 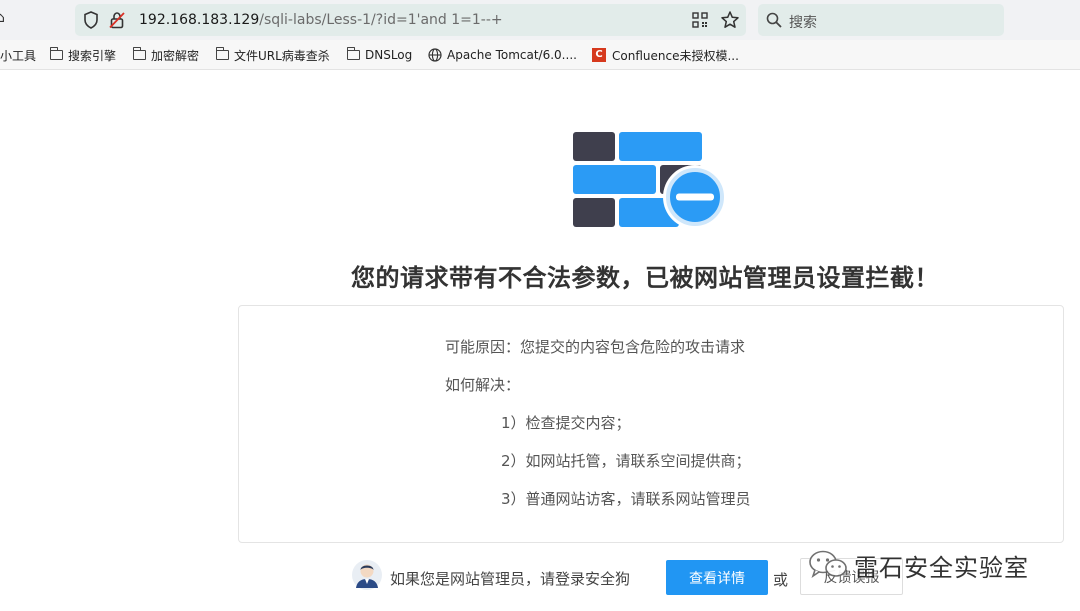 What do you see at coordinates (881, 20) in the screenshot?
I see `search-bar: 搜索` at bounding box center [881, 20].